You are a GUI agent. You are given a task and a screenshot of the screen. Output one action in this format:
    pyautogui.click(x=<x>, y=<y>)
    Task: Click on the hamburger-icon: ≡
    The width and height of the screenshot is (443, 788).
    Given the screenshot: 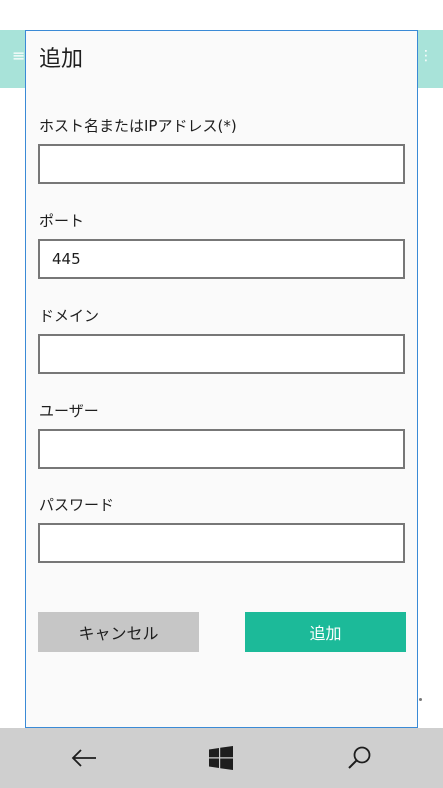 What is the action you would take?
    pyautogui.click(x=19, y=55)
    